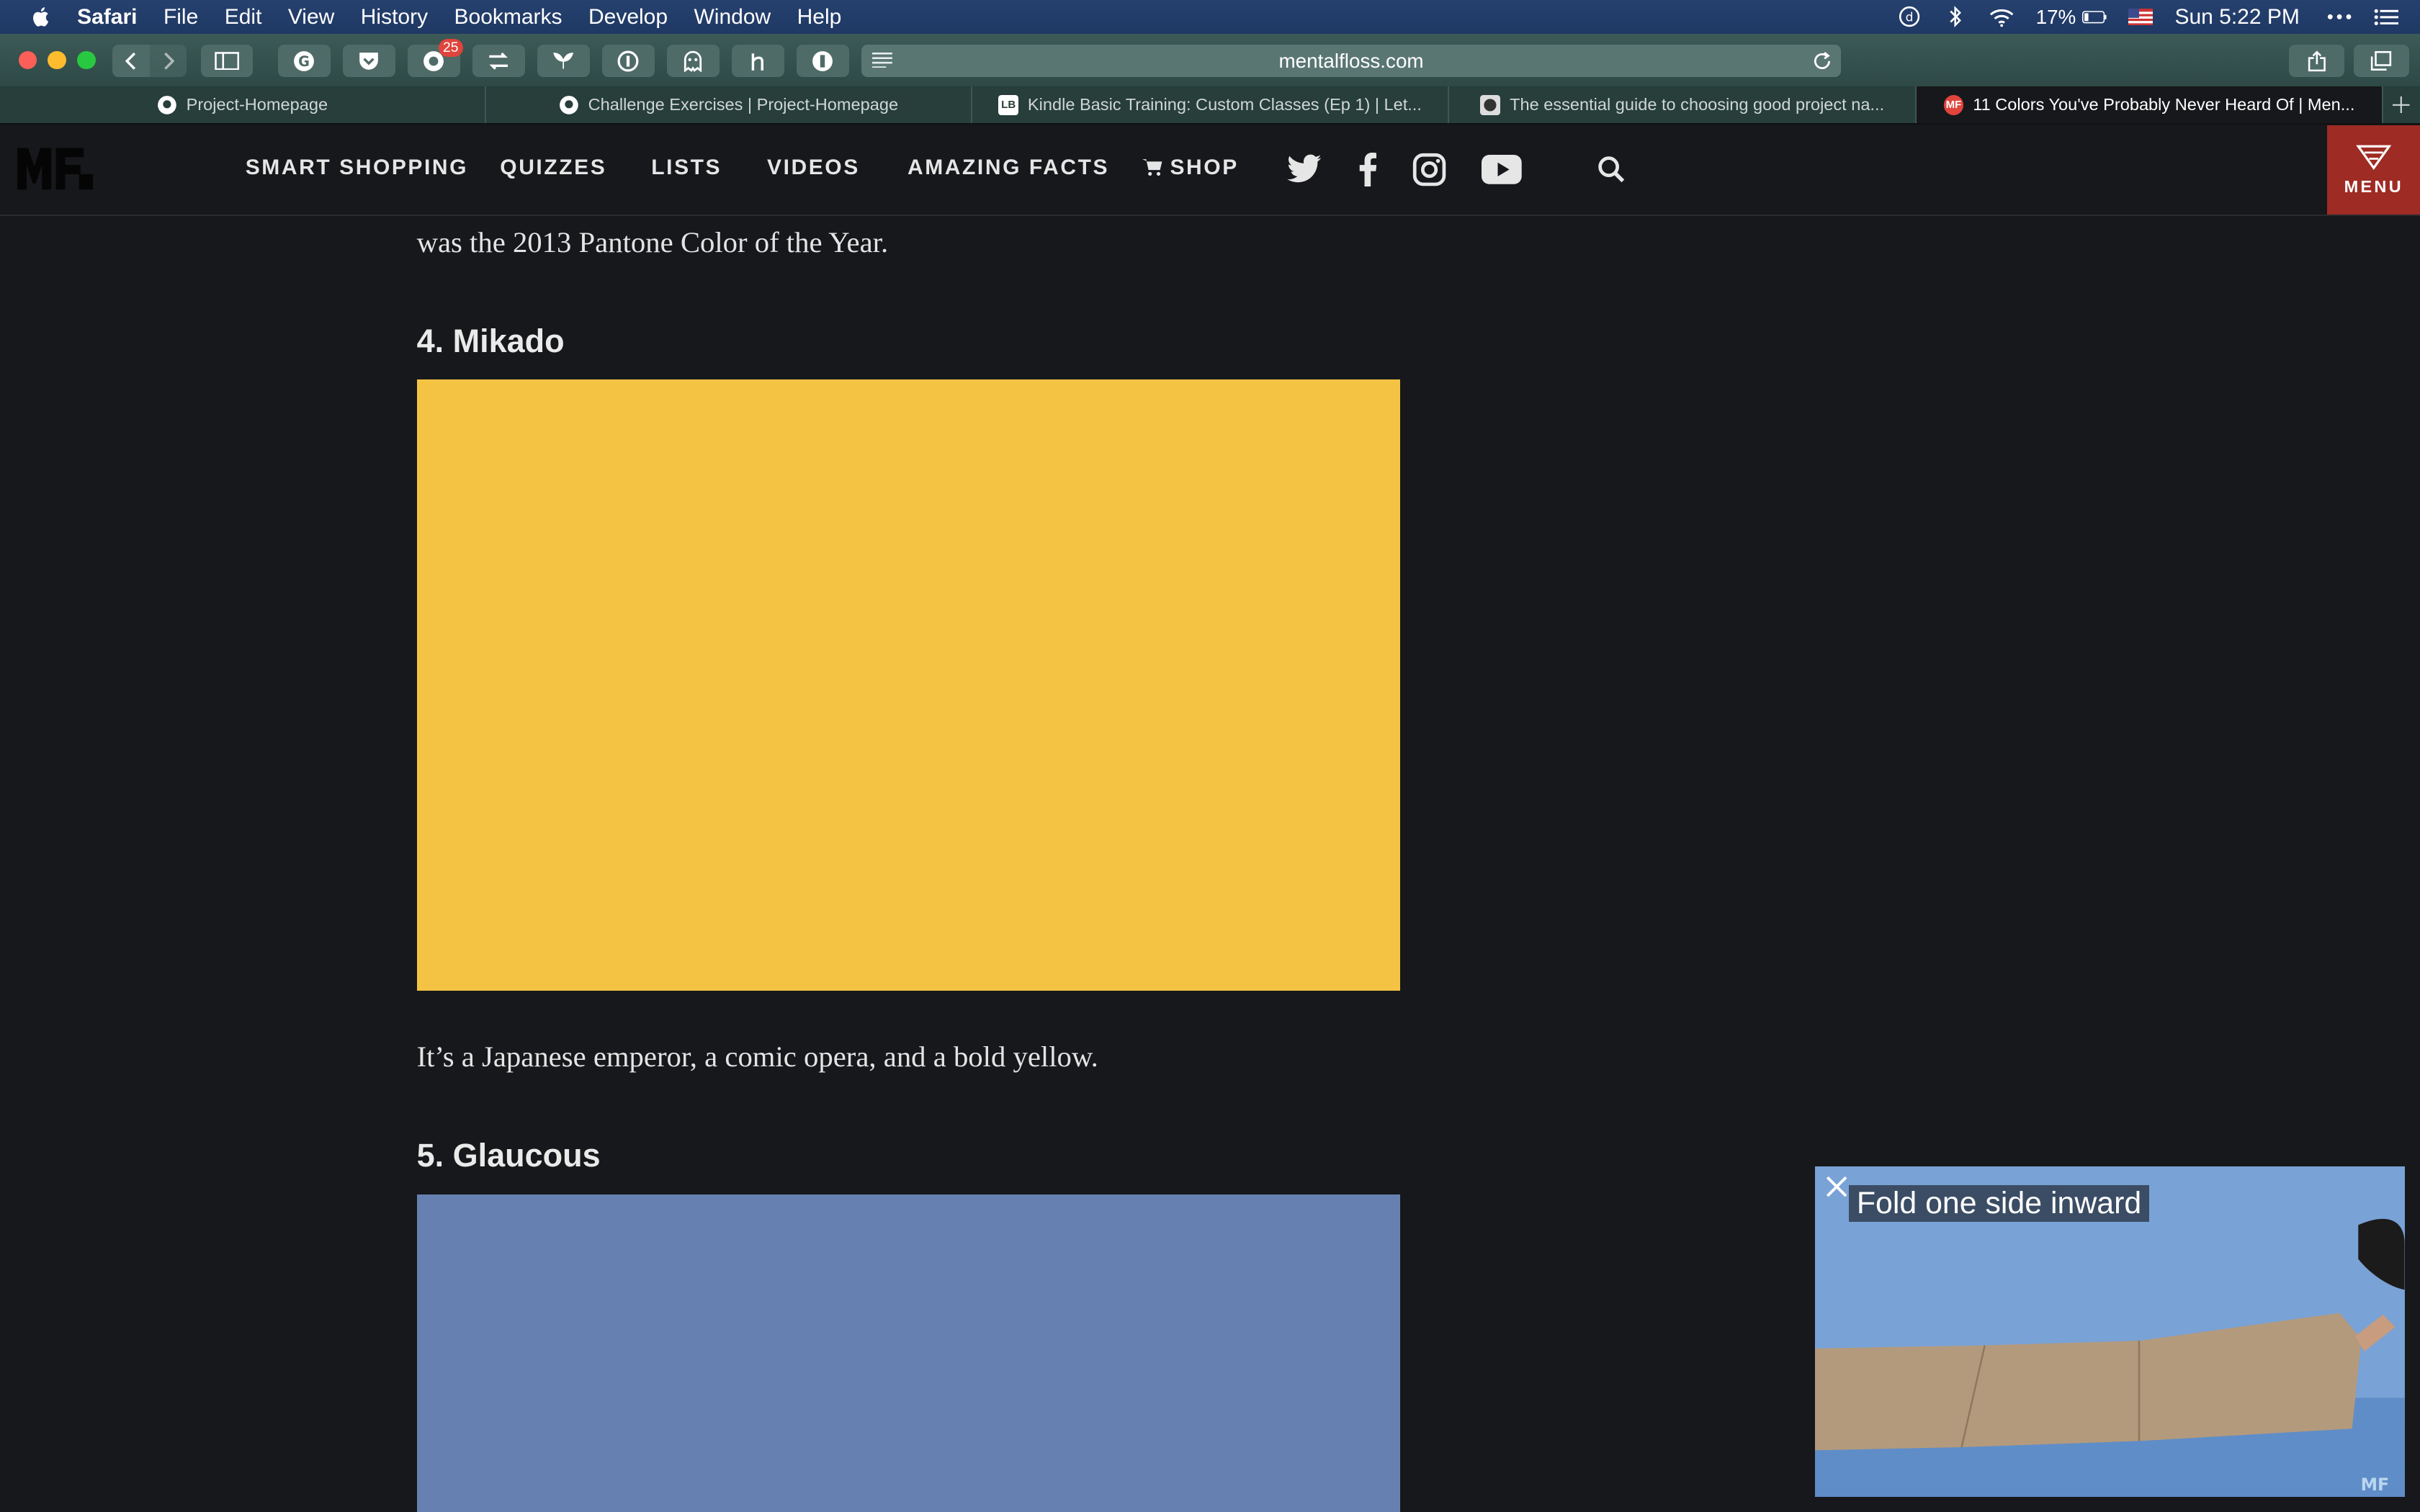 This screenshot has width=2420, height=1512. I want to click on youtube-link, so click(1502, 170).